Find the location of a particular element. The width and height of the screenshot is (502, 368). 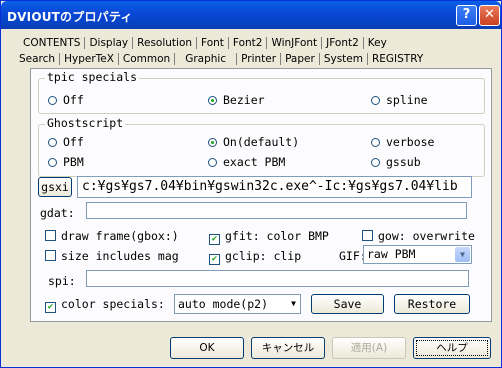

spi-label: spi: is located at coordinates (62, 281).